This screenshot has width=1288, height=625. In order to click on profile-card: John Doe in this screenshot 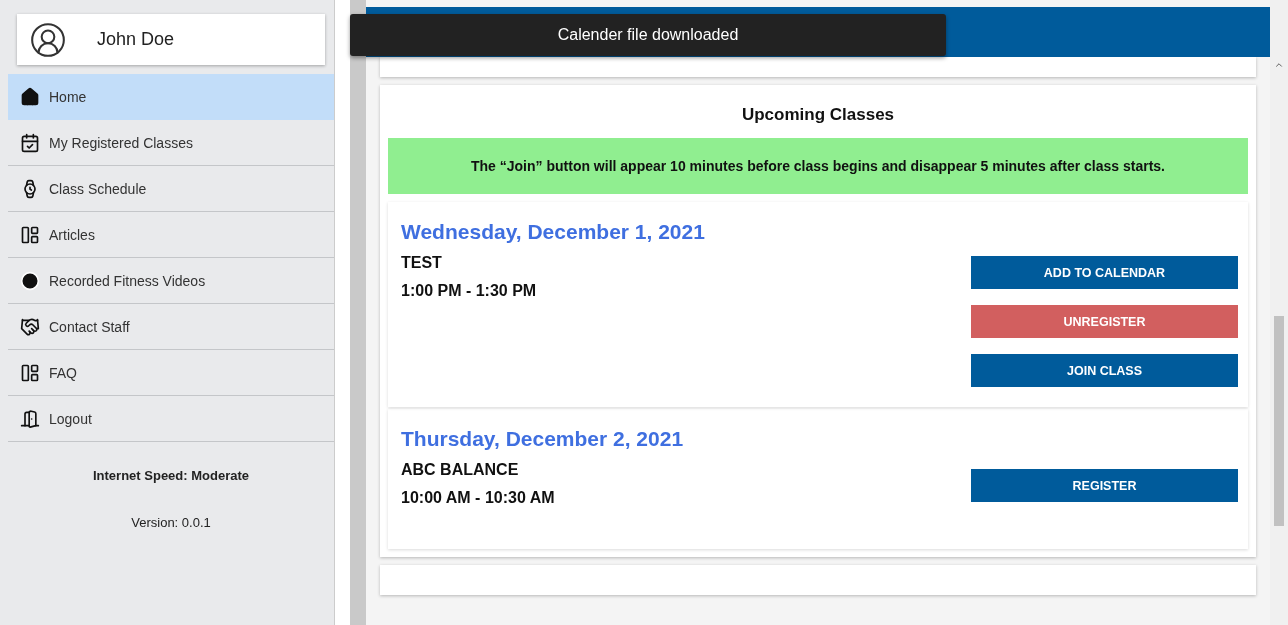, I will do `click(171, 39)`.